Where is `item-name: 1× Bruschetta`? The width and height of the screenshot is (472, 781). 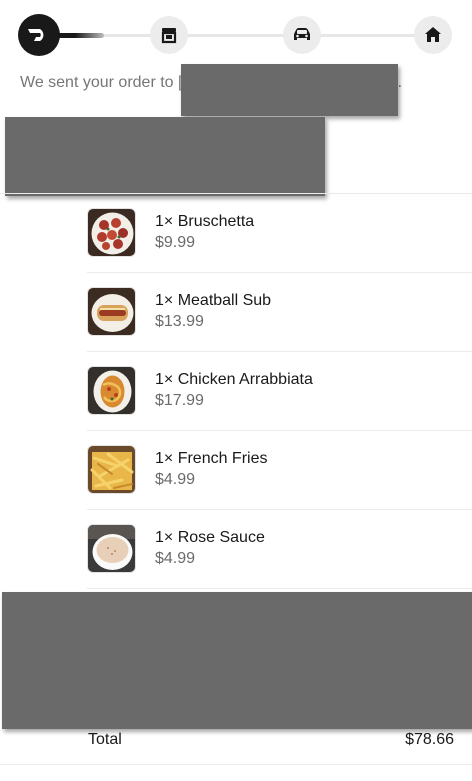 item-name: 1× Bruschetta is located at coordinates (205, 221).